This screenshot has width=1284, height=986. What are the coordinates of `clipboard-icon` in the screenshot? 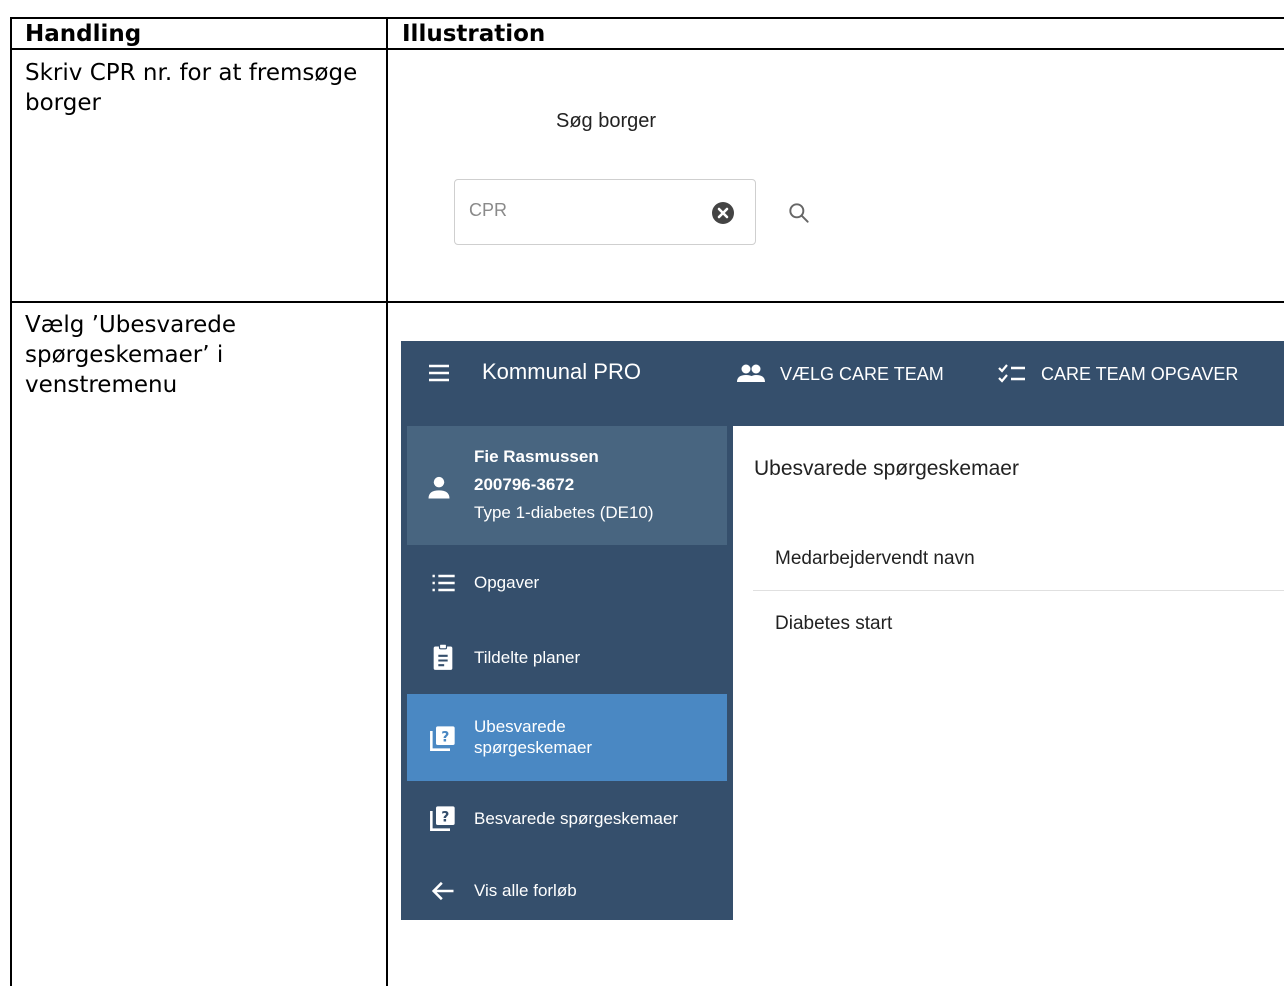 It's located at (443, 656).